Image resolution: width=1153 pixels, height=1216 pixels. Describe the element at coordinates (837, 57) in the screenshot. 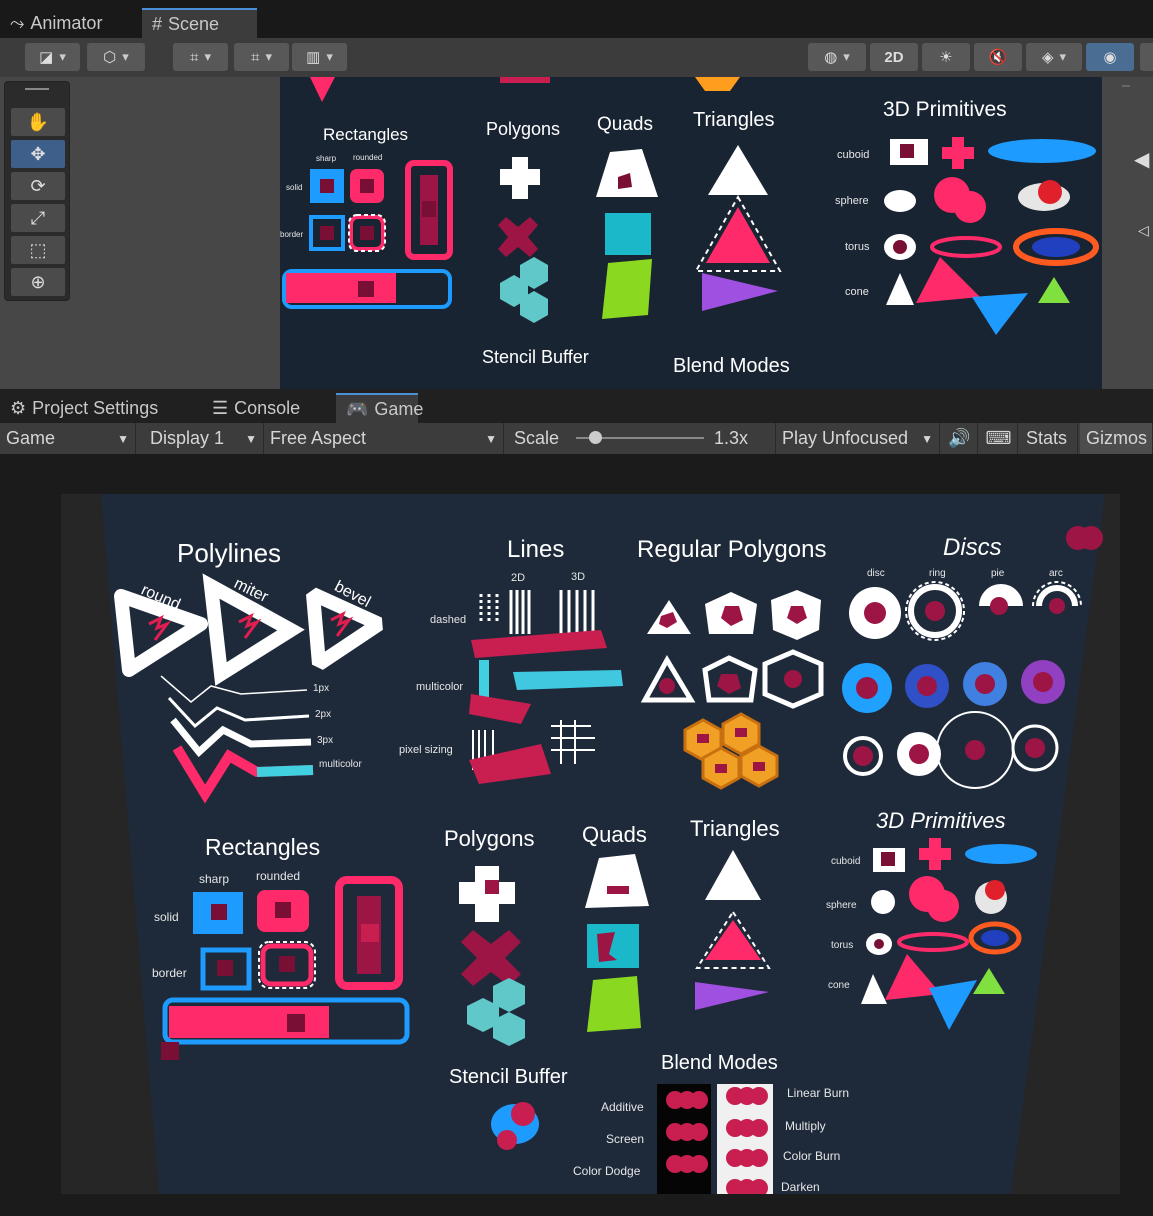

I see `shading-dropdown: ◍` at that location.